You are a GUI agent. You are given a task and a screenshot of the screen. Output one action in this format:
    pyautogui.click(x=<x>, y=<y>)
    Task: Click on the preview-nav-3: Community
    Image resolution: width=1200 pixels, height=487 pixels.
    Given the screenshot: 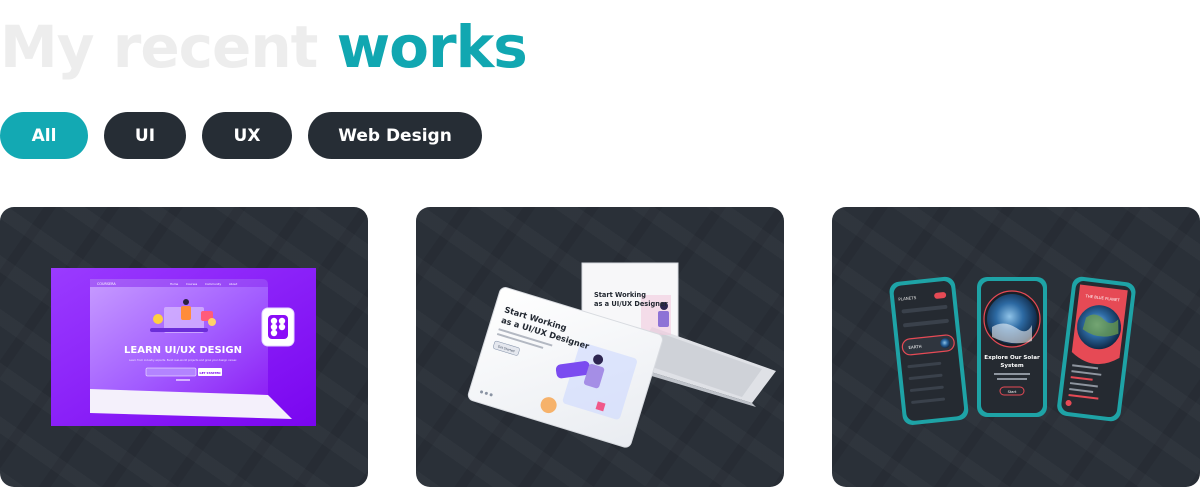 What is the action you would take?
    pyautogui.click(x=213, y=284)
    